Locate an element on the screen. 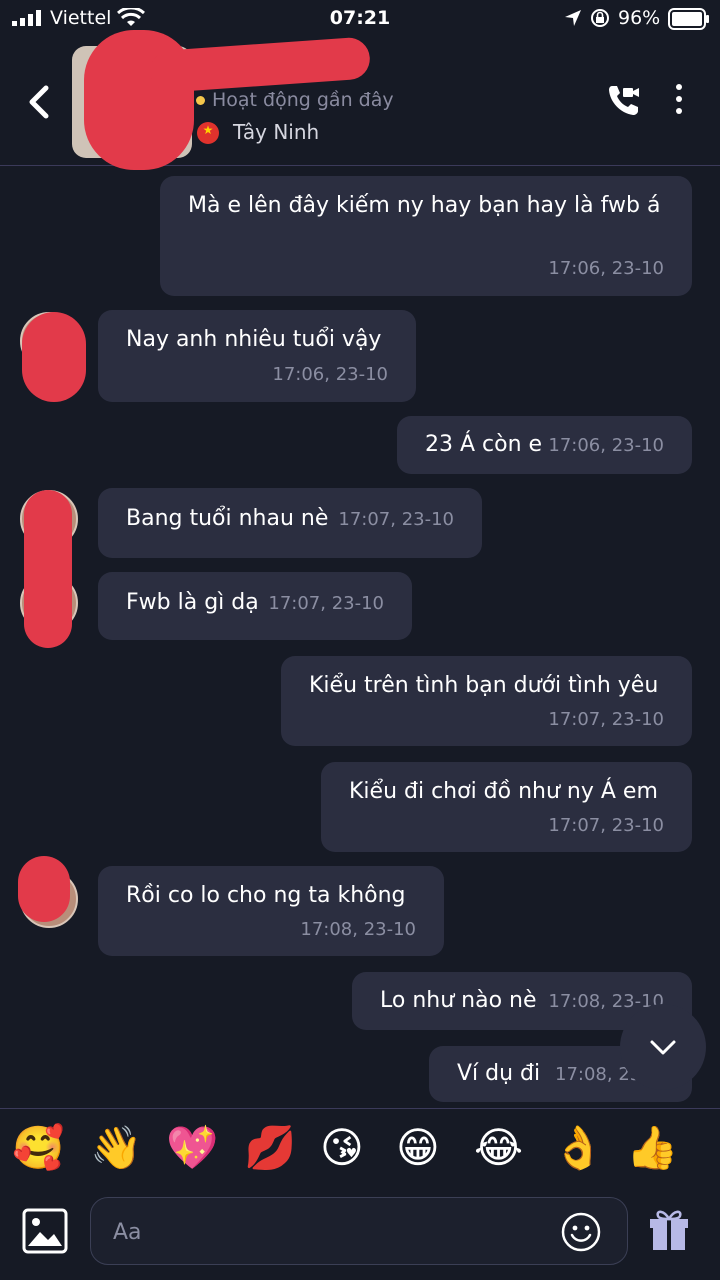 This screenshot has height=1280, width=720. message-bubble-received: Fwb là gì dạ 17:07, 23-10 is located at coordinates (255, 606).